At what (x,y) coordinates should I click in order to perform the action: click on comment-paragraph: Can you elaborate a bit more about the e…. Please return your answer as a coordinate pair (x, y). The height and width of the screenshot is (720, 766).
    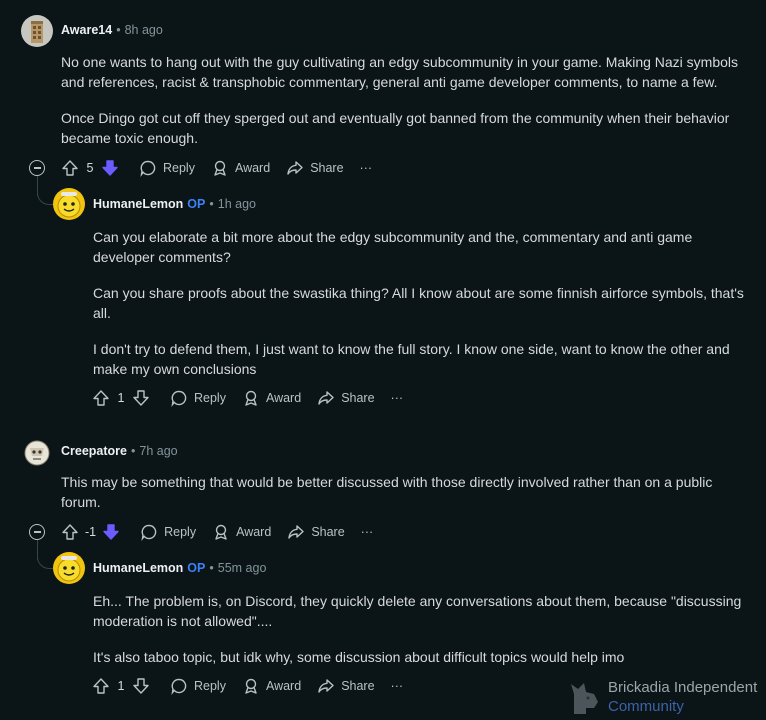
    Looking at the image, I should click on (393, 247).